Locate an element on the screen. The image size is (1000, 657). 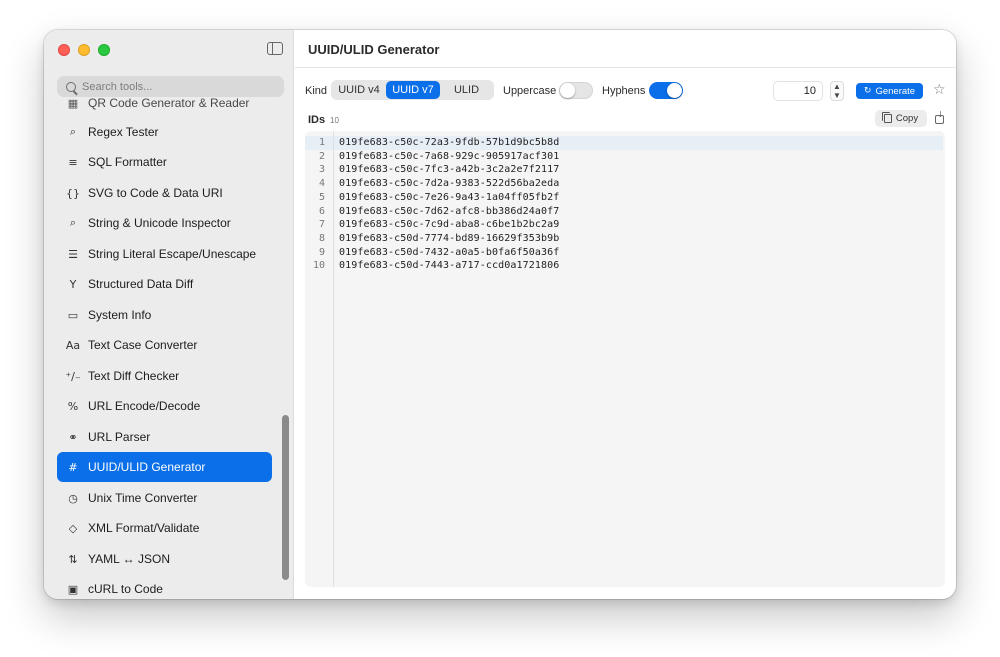
terminal-icon: ▣ is located at coordinates (73, 589).